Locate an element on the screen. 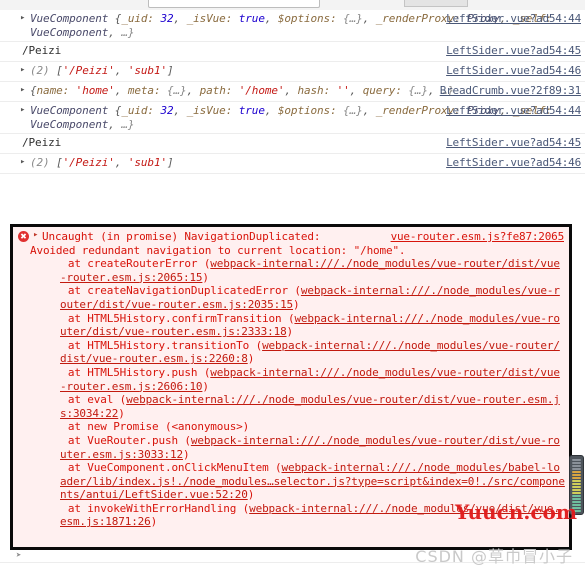 The image size is (585, 575). error-circle-icon: ✖ is located at coordinates (23, 236).